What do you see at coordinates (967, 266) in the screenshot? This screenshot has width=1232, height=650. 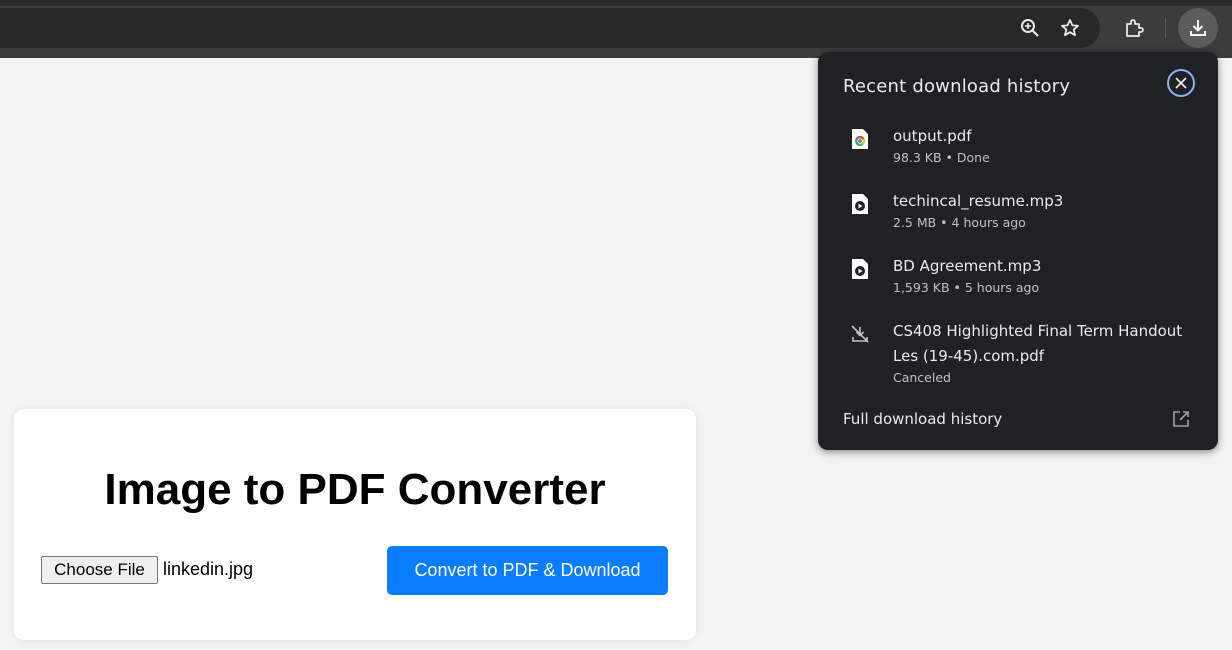 I see `download-item-name: BD Agreement.mp3` at bounding box center [967, 266].